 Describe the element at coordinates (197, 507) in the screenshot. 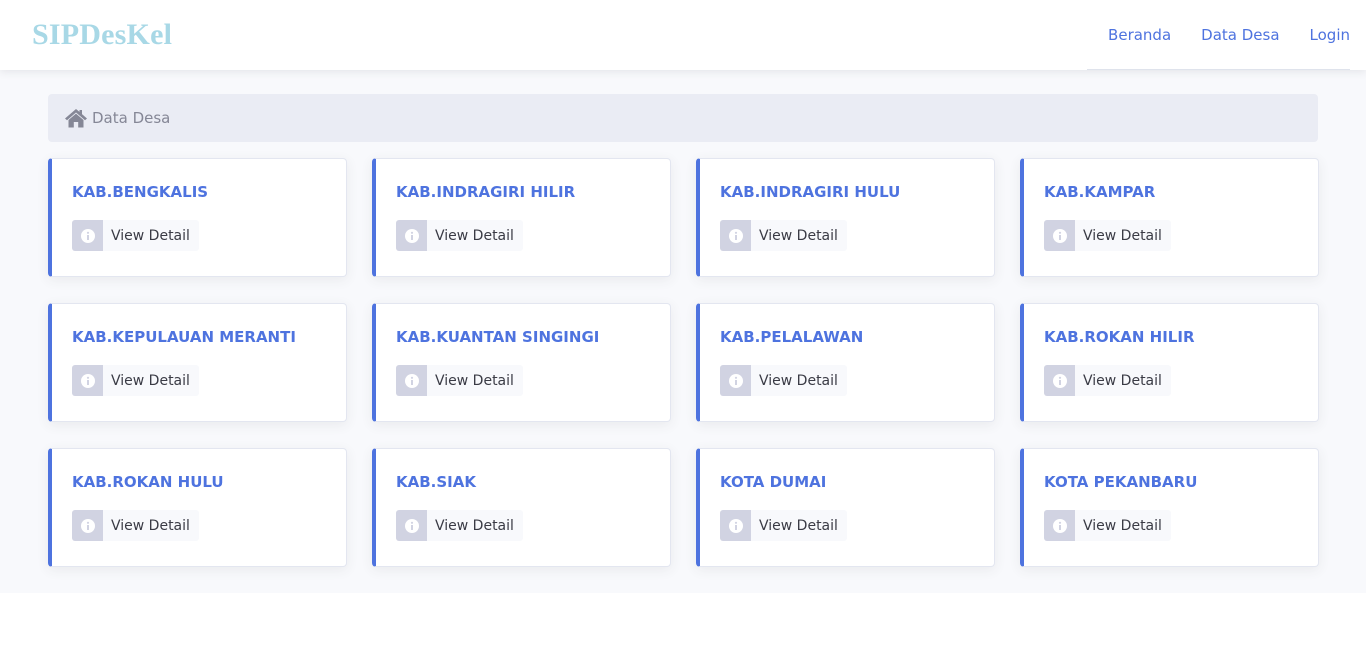

I see `regency-card: KAB.ROKAN HULU View Detail` at that location.